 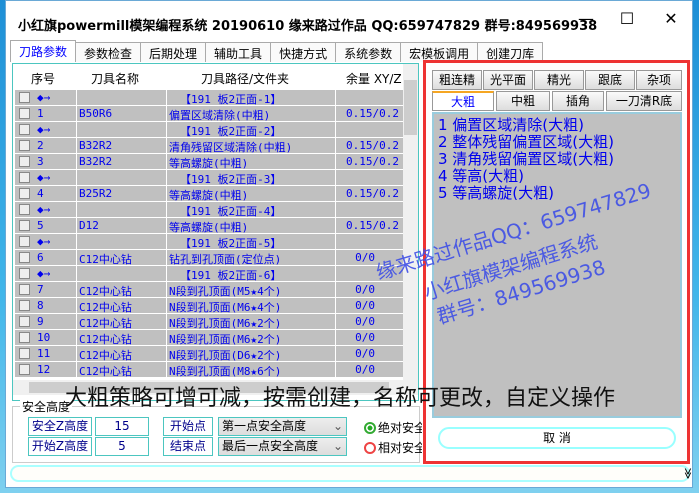 I want to click on strategy-subtab: 中粗, so click(x=523, y=101).